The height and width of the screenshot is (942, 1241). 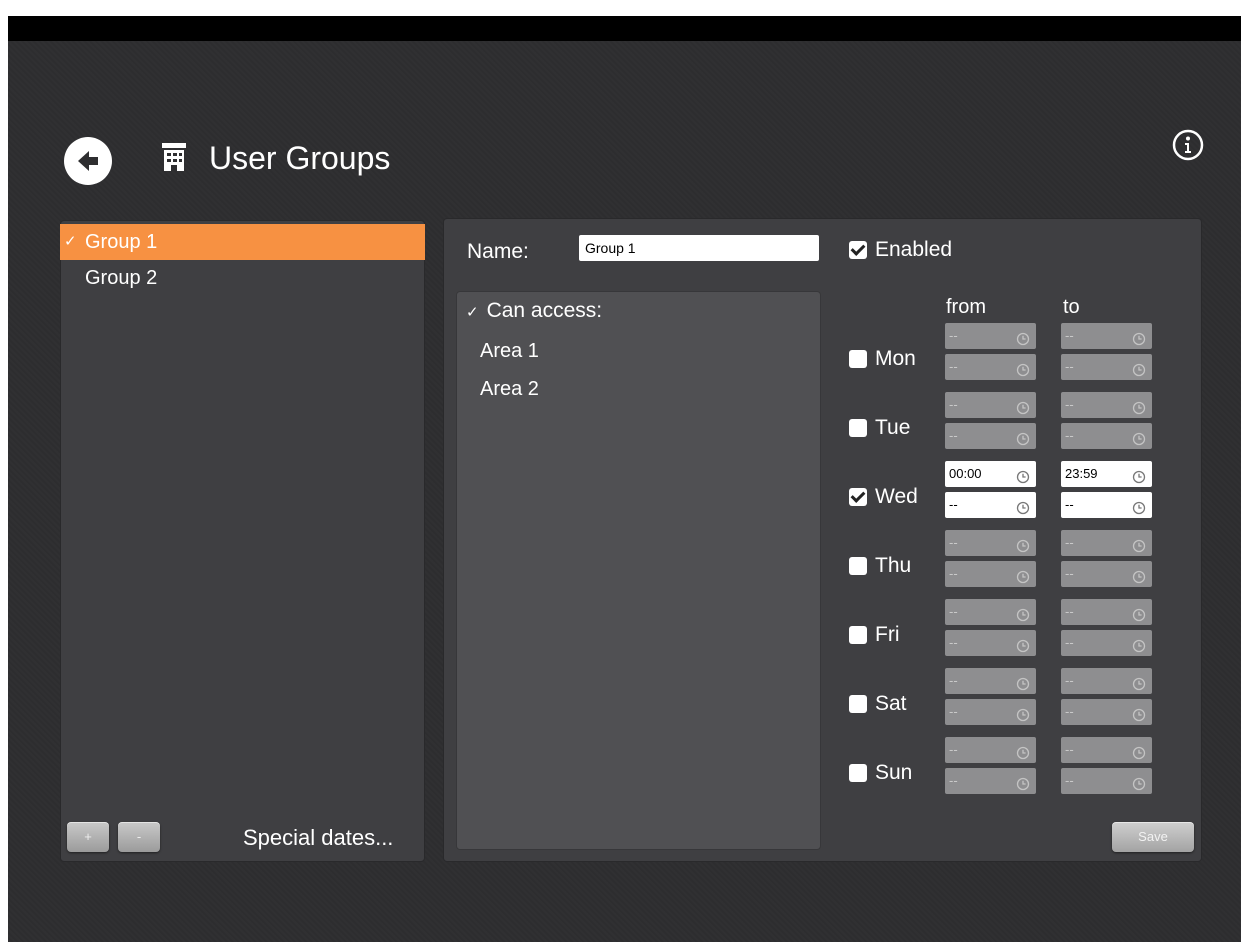 What do you see at coordinates (242, 278) in the screenshot?
I see `group-list-item: Group 2` at bounding box center [242, 278].